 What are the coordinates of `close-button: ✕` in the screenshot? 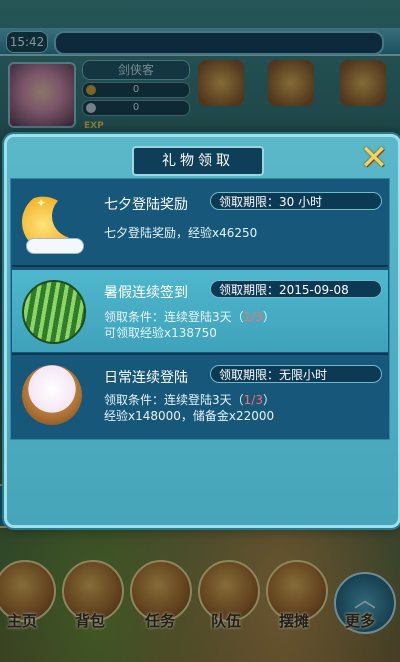 It's located at (374, 158).